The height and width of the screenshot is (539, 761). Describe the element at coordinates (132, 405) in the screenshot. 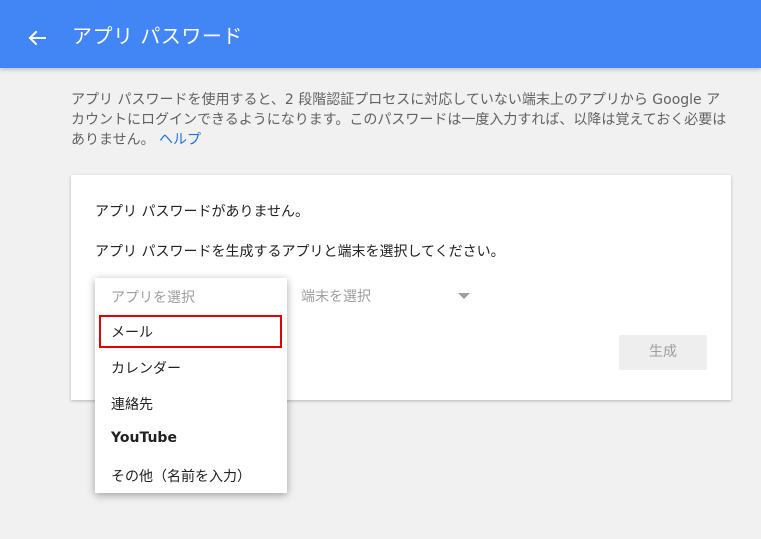

I see `option-label: 連絡先` at that location.